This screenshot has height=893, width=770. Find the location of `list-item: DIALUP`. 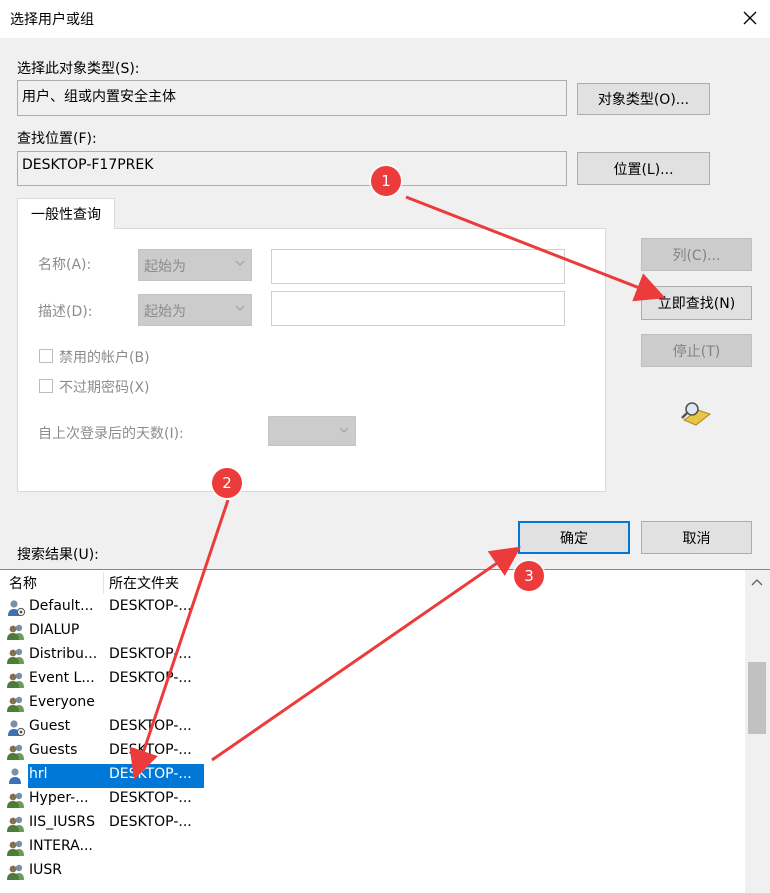

list-item: DIALUP is located at coordinates (372, 632).